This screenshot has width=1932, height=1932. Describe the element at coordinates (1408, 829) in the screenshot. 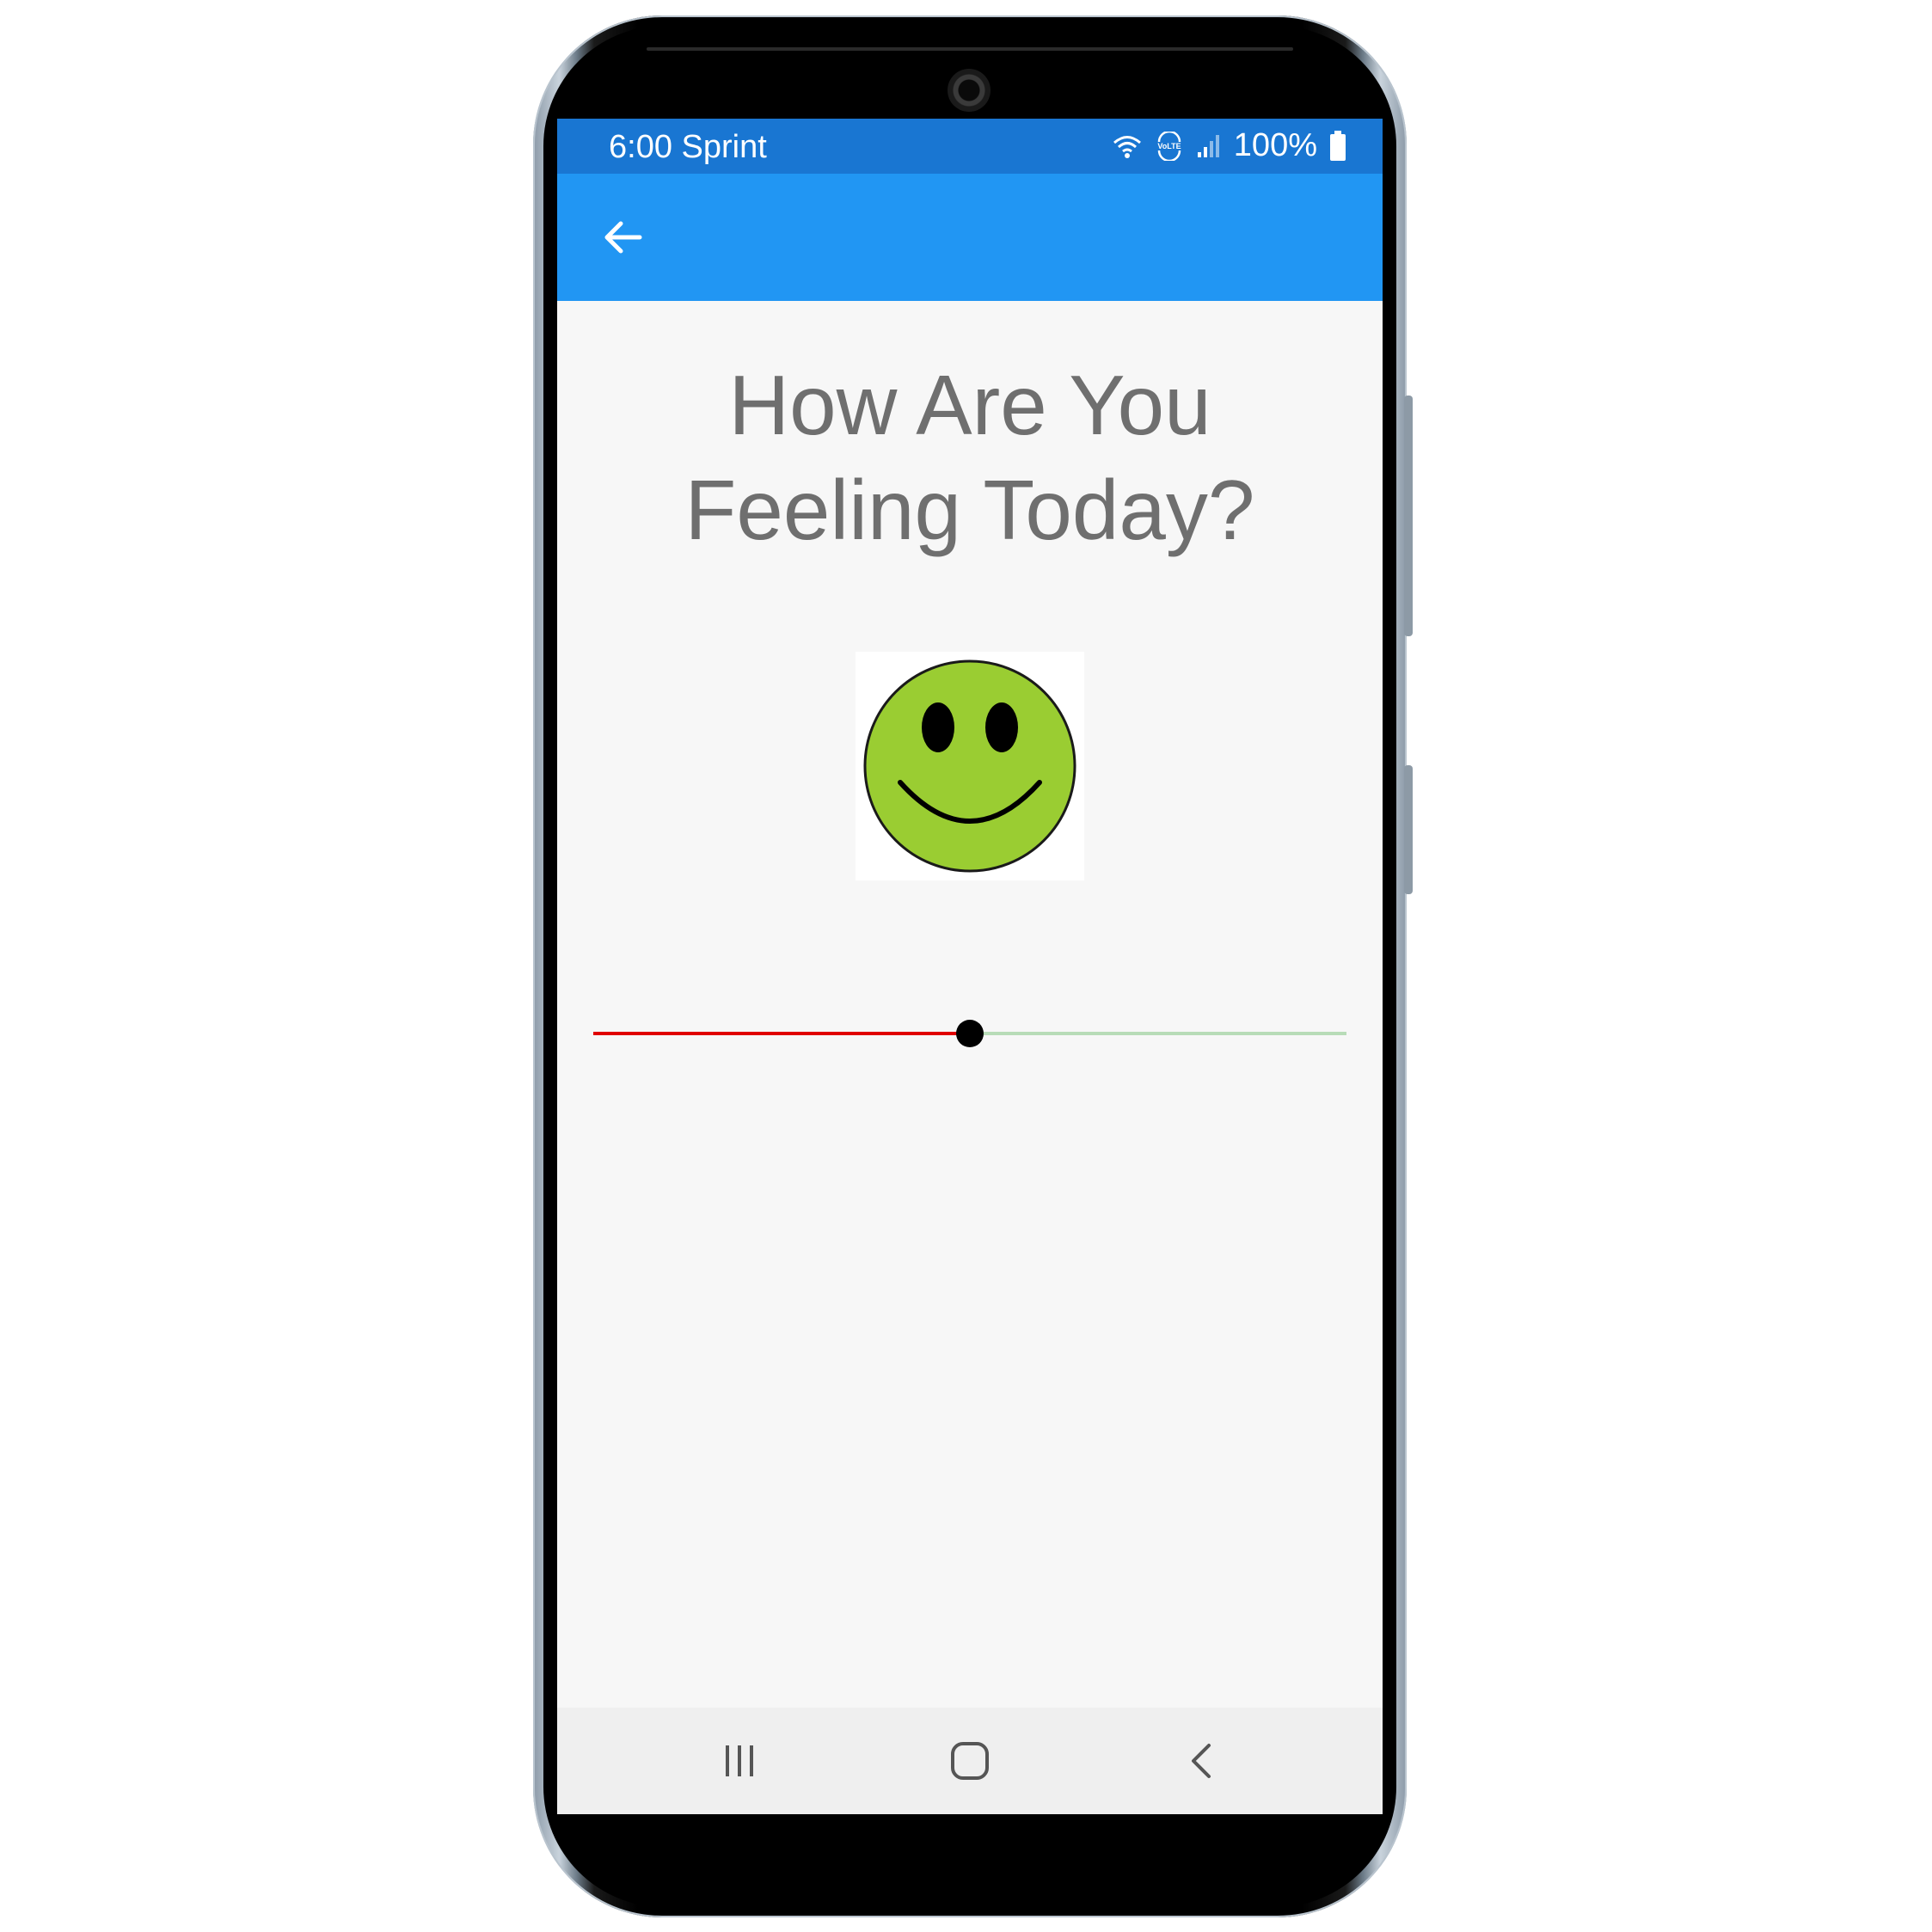

I see `power-button` at that location.